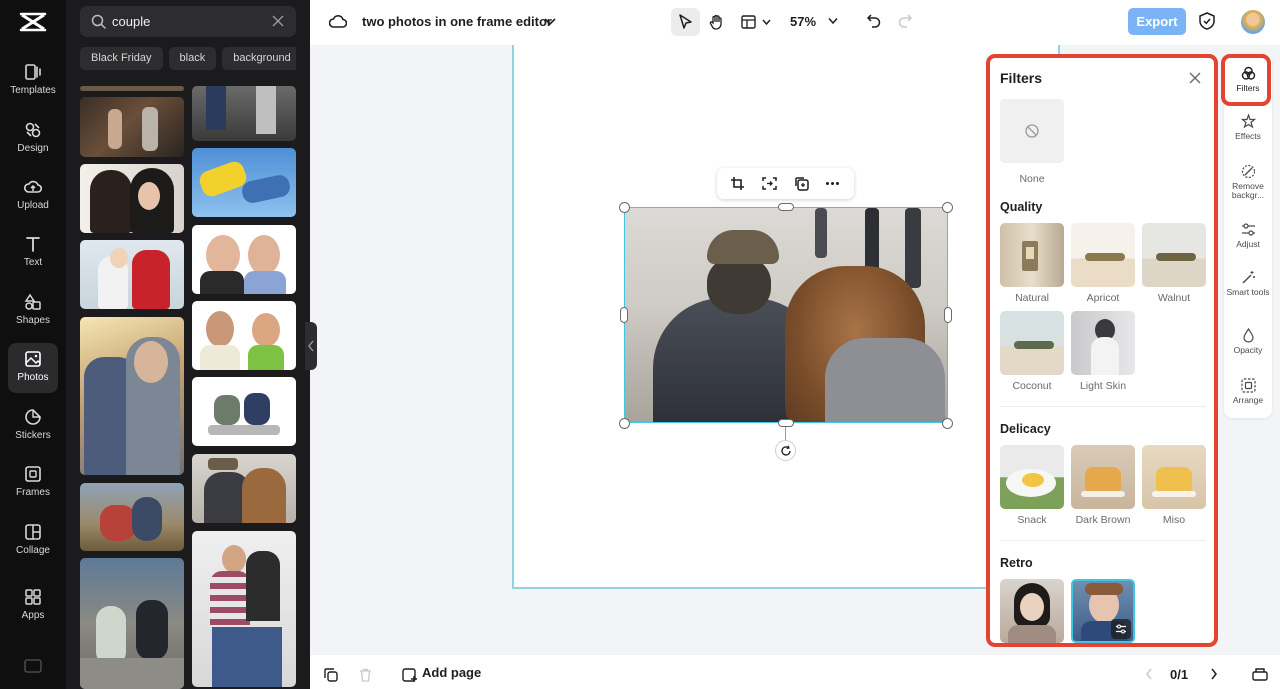 The height and width of the screenshot is (689, 1280). Describe the element at coordinates (786, 315) in the screenshot. I see `selected-image` at that location.